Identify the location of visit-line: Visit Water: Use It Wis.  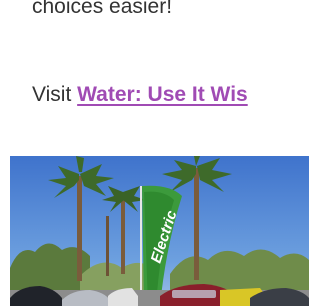
(140, 95).